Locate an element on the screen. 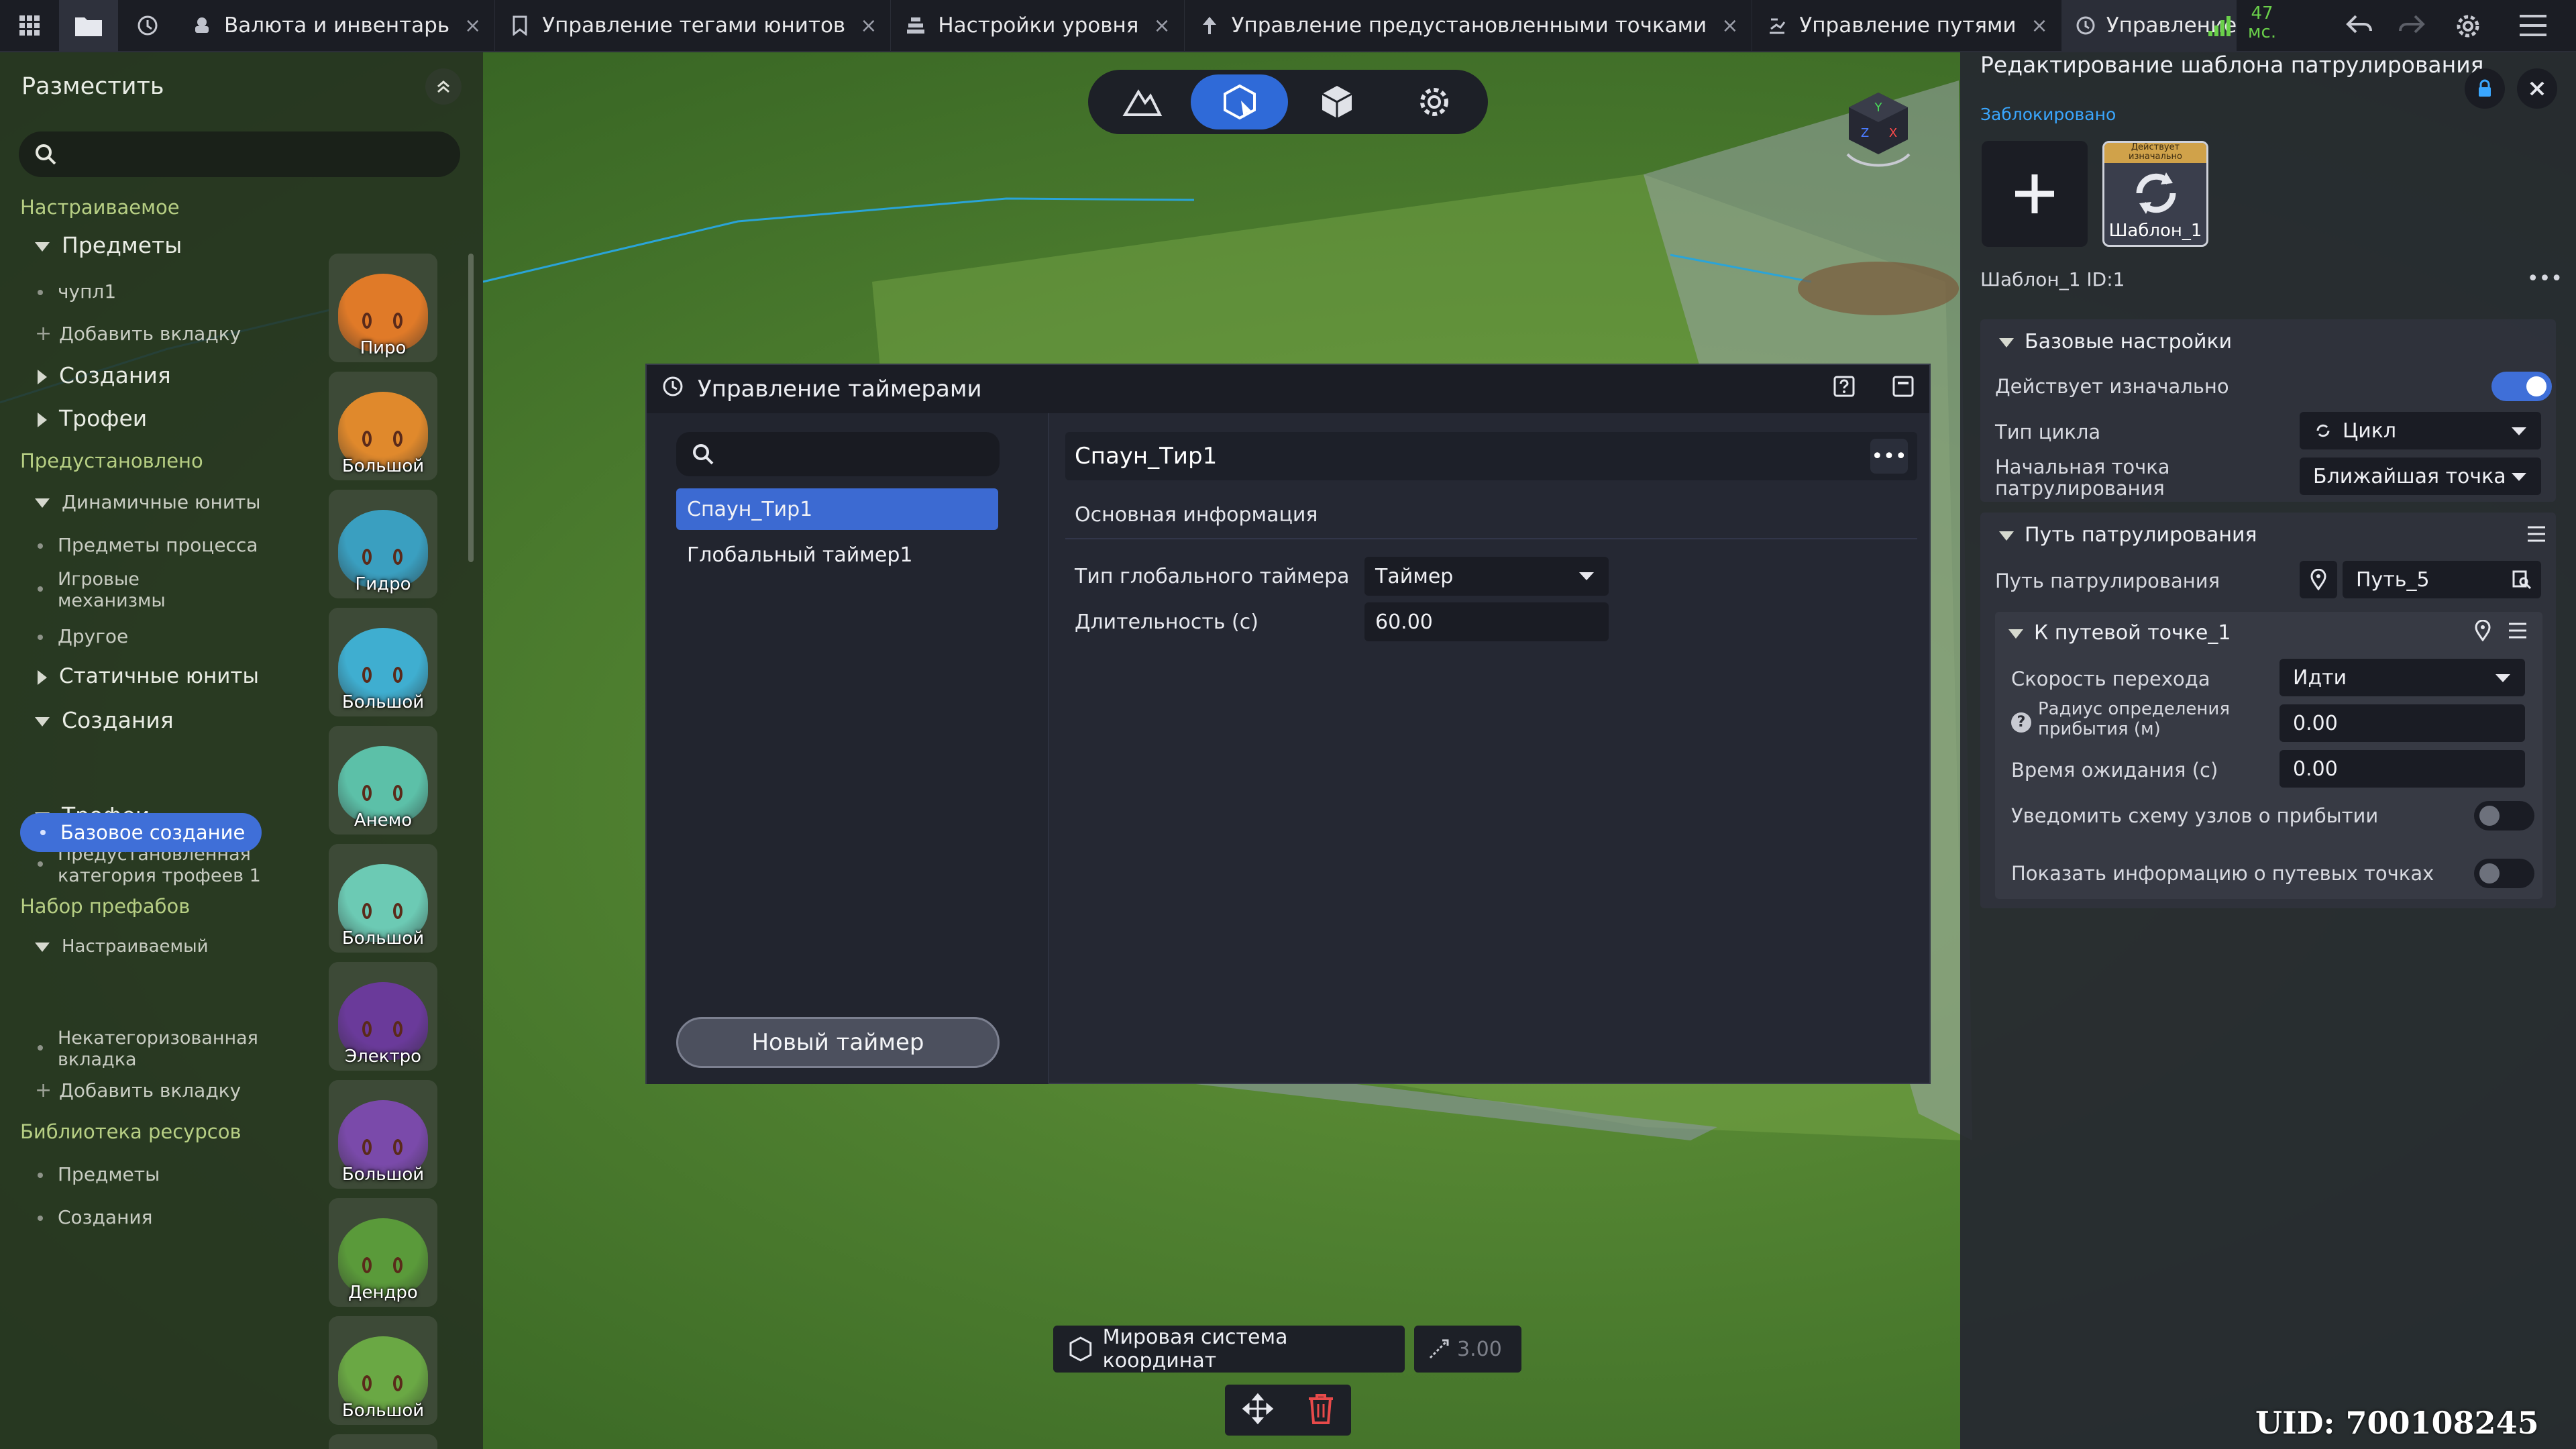 Image resolution: width=2576 pixels, height=1449 pixels. zoom-doc-icon is located at coordinates (2522, 580).